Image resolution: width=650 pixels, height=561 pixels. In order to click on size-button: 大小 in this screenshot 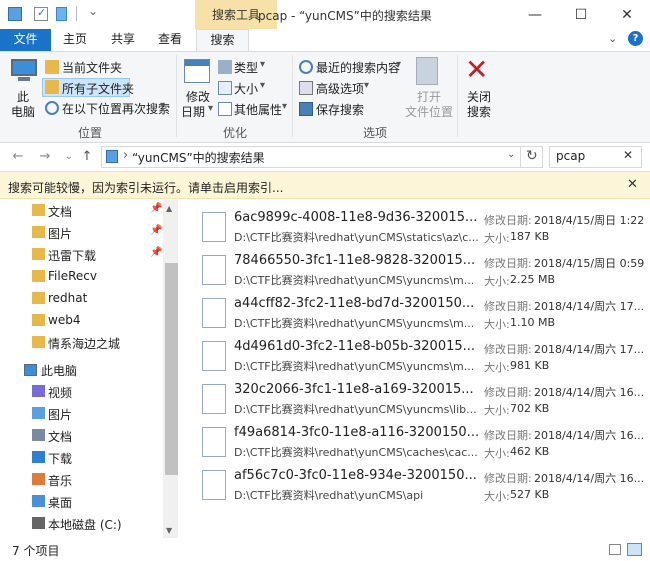, I will do `click(246, 88)`.